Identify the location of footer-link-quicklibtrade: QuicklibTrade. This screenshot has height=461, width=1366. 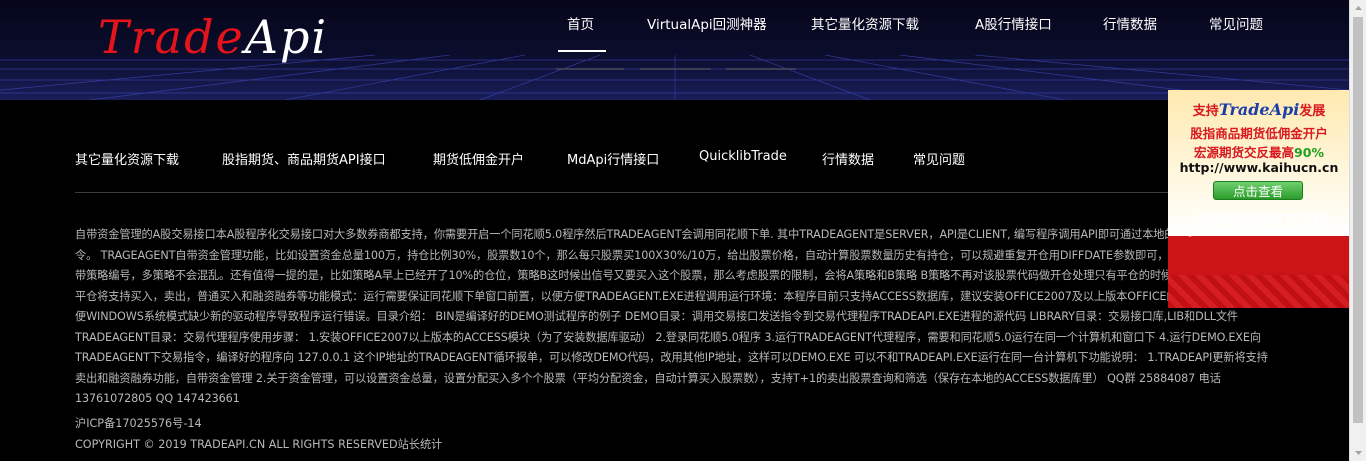
(743, 156).